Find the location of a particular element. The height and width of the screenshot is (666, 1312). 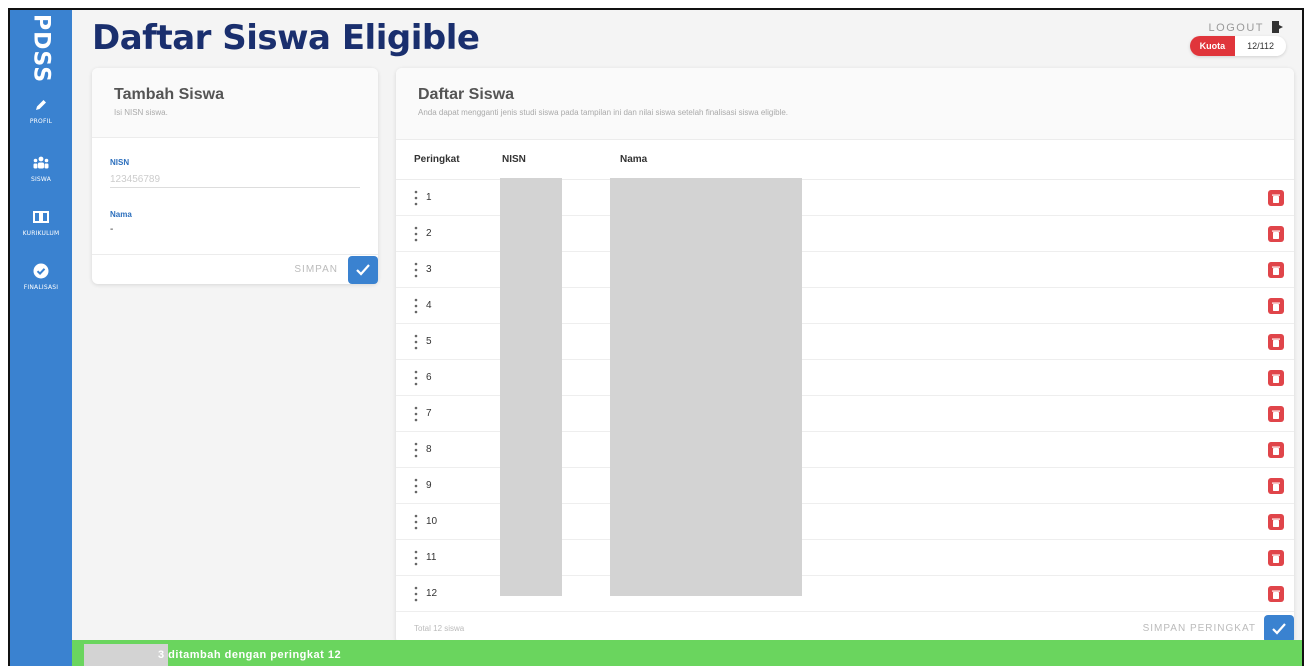

rank-value: 8 is located at coordinates (429, 449).